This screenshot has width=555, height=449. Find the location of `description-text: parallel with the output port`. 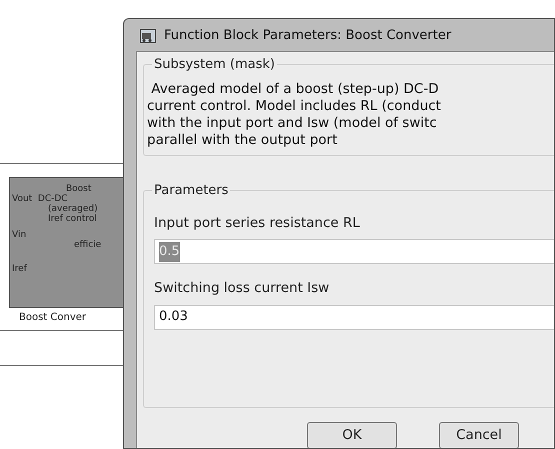

description-text: parallel with the output port is located at coordinates (242, 140).